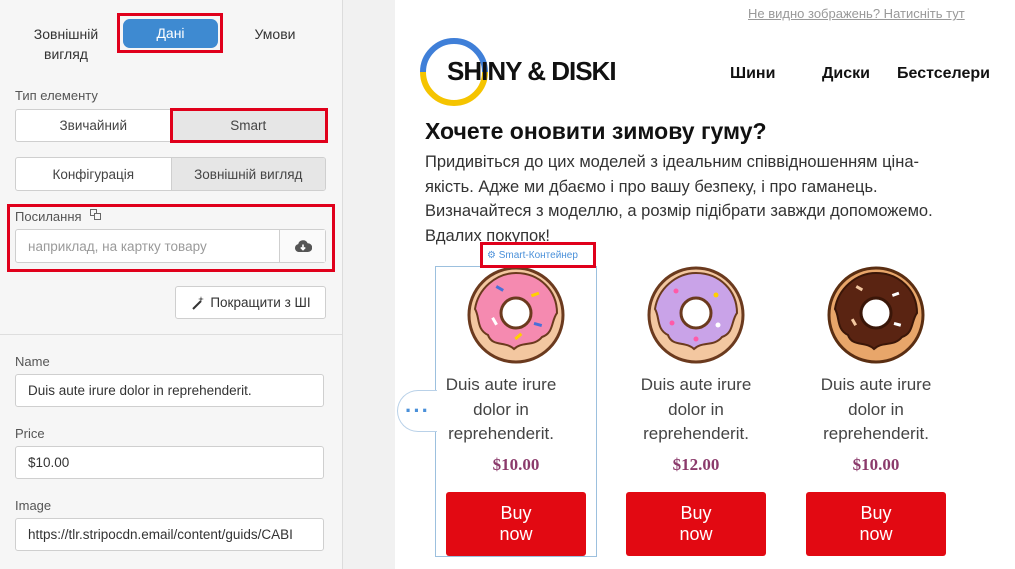 This screenshot has width=1015, height=569. I want to click on tab-conditions: Умови, so click(275, 34).